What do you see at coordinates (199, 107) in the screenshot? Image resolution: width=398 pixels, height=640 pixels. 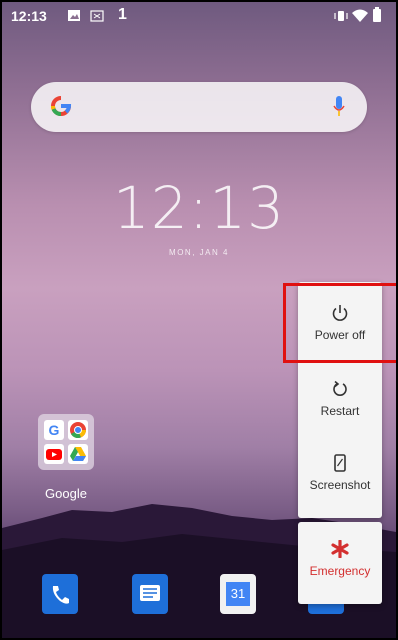 I see `google-search-bar` at bounding box center [199, 107].